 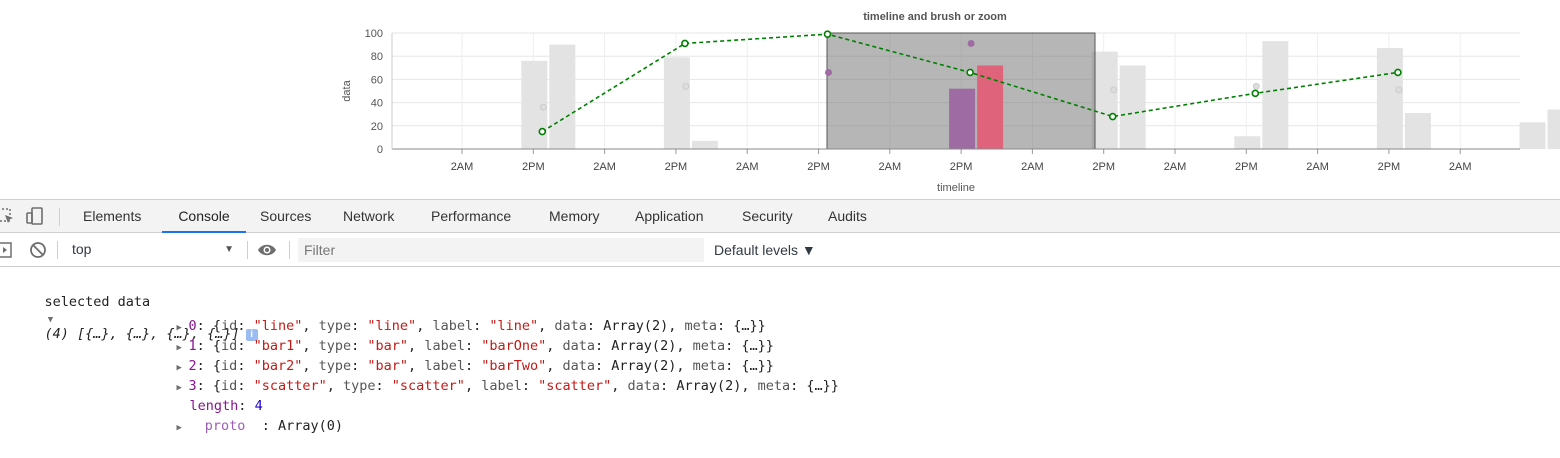 What do you see at coordinates (98, 302) in the screenshot?
I see `log-label: selected data` at bounding box center [98, 302].